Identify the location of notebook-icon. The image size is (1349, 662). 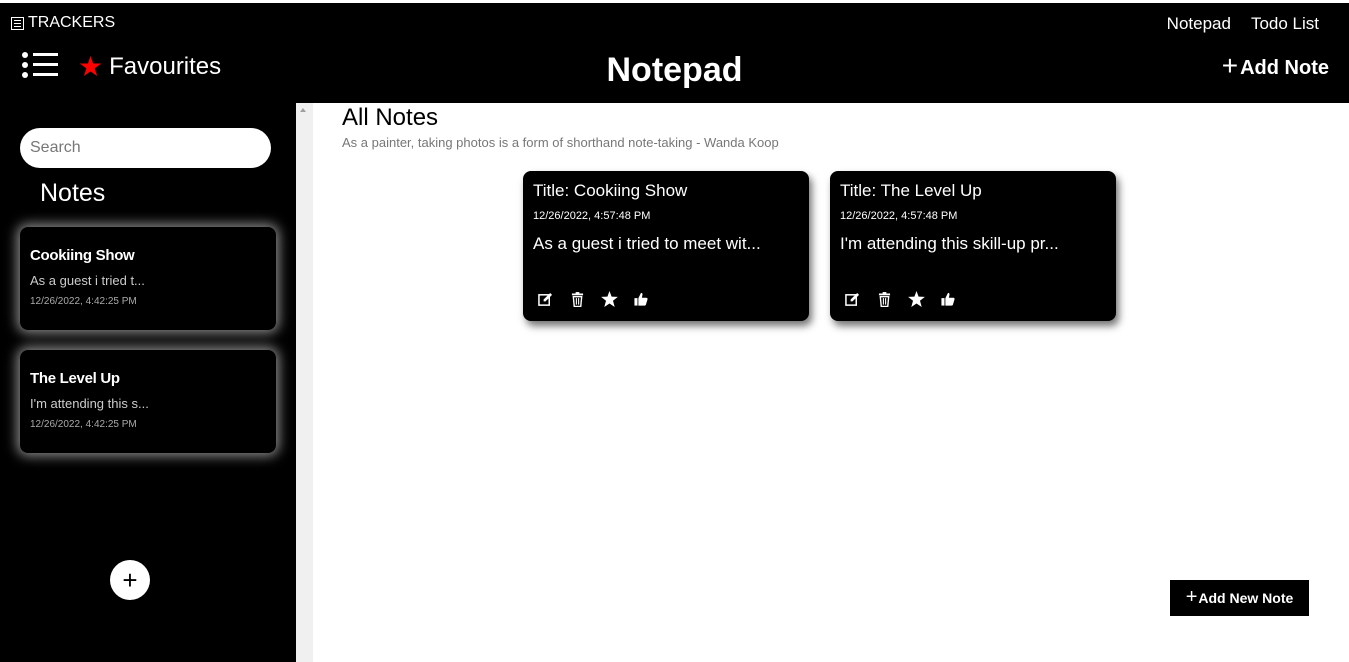
(17, 23).